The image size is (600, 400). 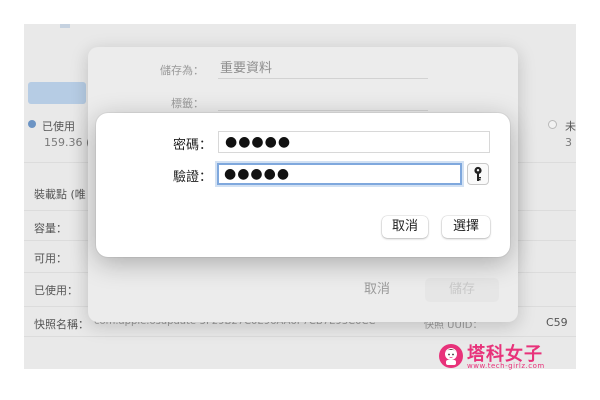 I want to click on verify-field: ●●●●●, so click(x=339, y=174).